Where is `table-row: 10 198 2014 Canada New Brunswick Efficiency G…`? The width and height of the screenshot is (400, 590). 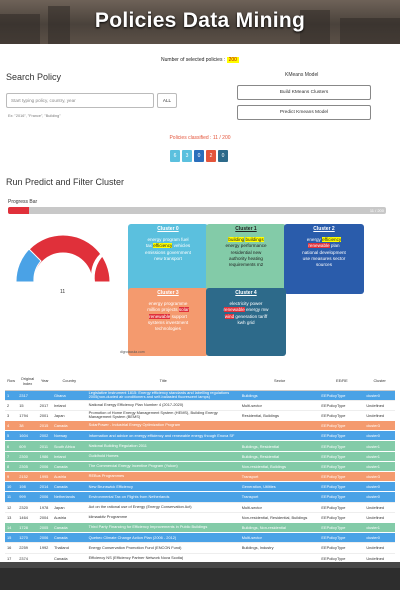 table-row: 10 198 2014 Canada New Brunswick Efficiency G… is located at coordinates (200, 486).